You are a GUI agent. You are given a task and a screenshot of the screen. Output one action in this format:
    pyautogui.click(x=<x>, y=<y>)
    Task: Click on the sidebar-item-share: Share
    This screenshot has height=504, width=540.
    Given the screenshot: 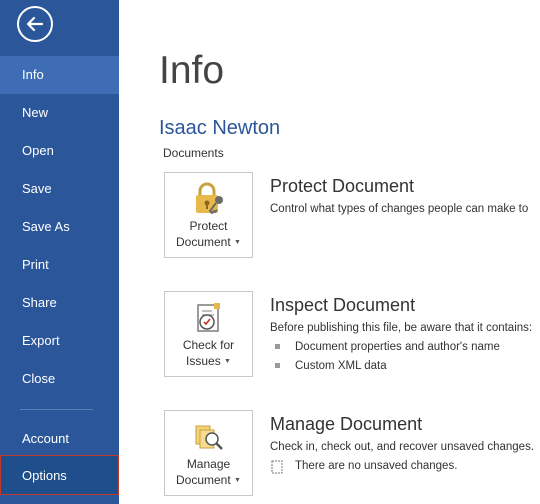 What is the action you would take?
    pyautogui.click(x=59, y=303)
    